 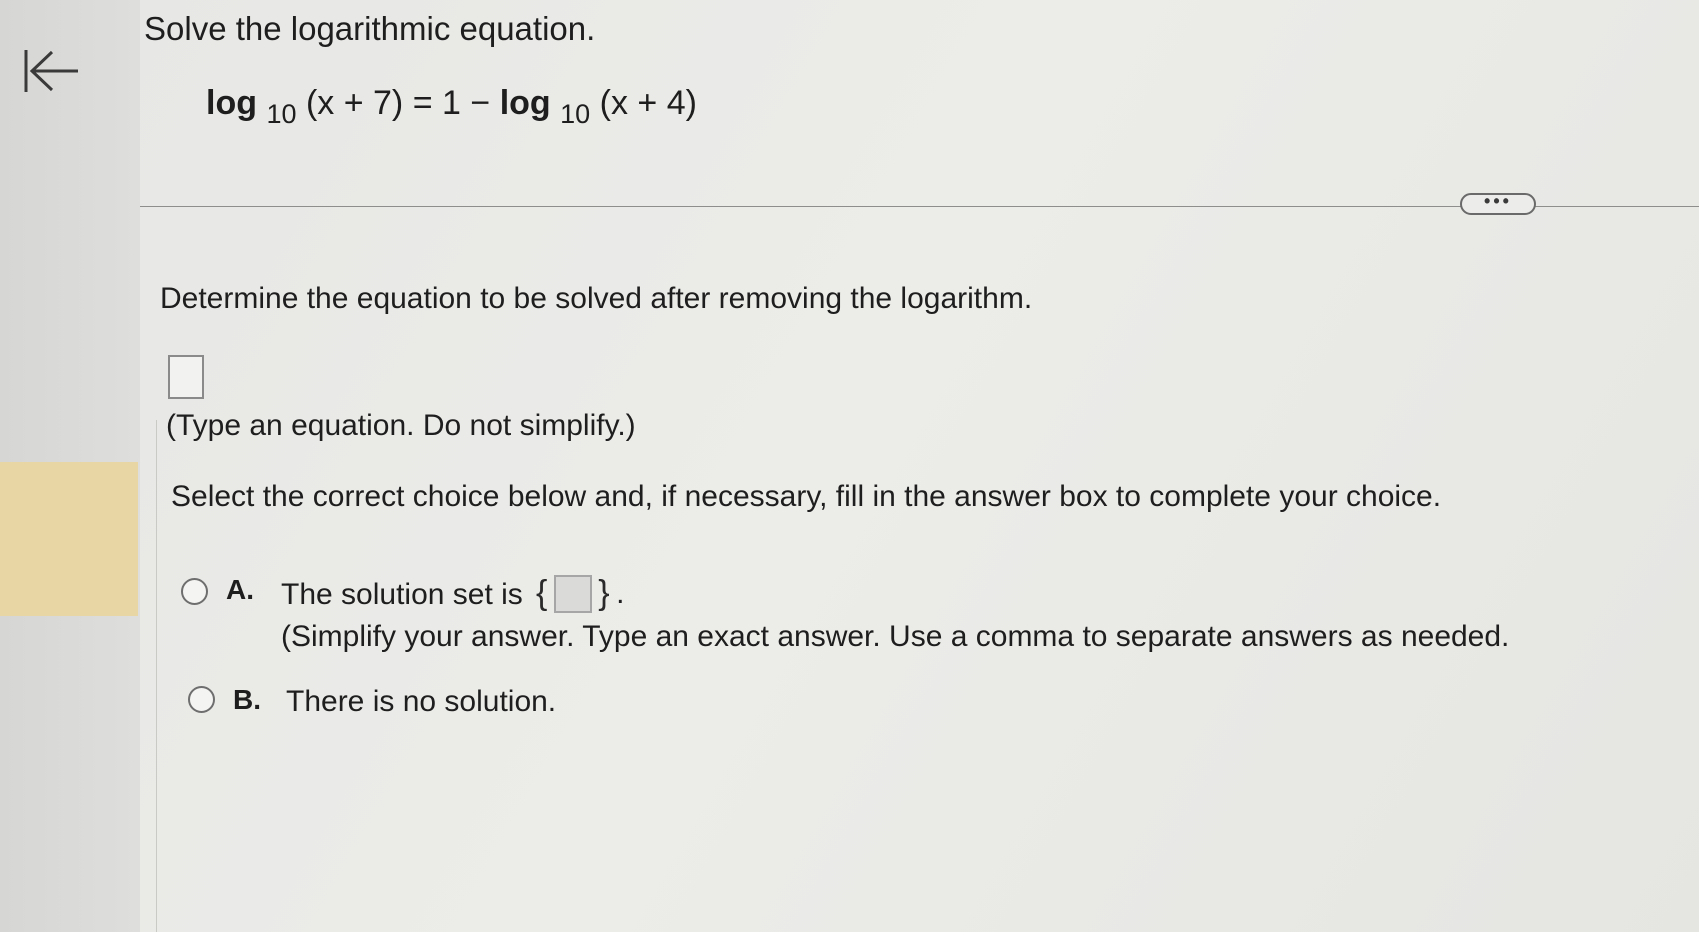 I want to click on problem-title: Solve the logarithmic equation., so click(x=370, y=28).